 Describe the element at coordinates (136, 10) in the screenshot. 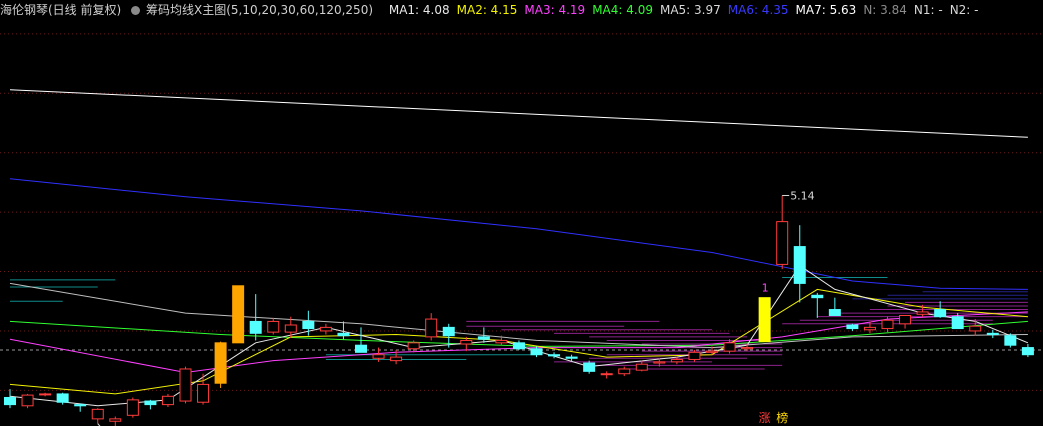

I see `circle-dot-icon` at that location.